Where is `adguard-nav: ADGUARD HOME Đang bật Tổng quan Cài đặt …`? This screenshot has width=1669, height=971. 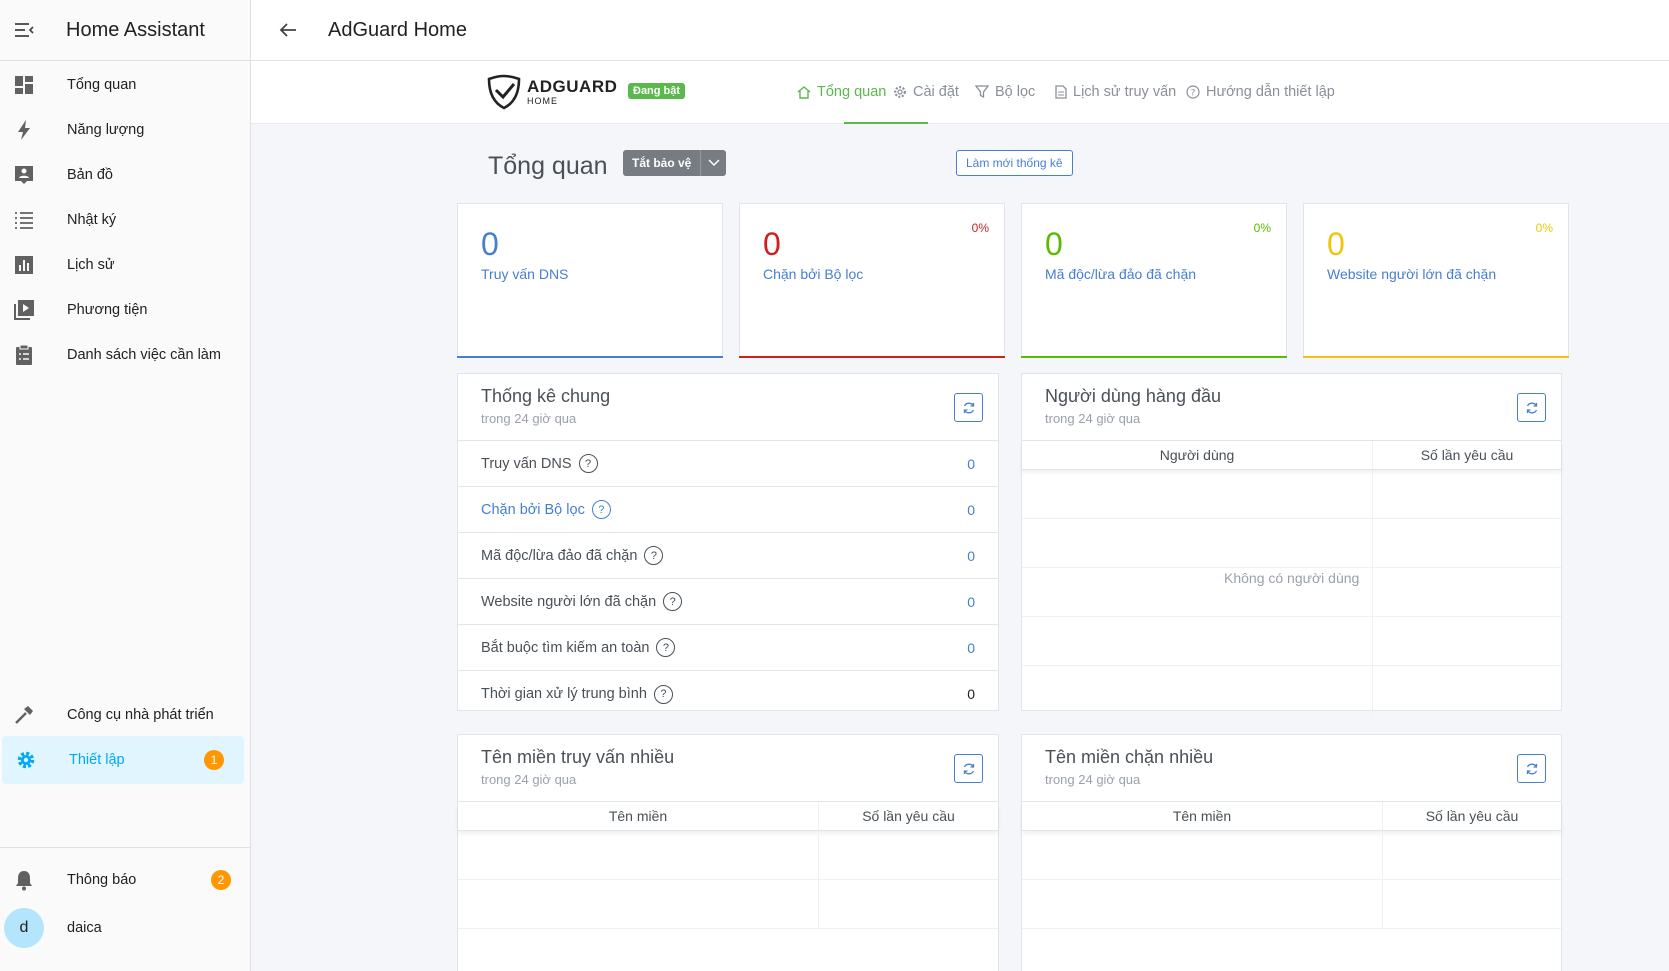
adguard-nav: ADGUARD HOME Đang bật Tổng quan Cài đặt … is located at coordinates (960, 92).